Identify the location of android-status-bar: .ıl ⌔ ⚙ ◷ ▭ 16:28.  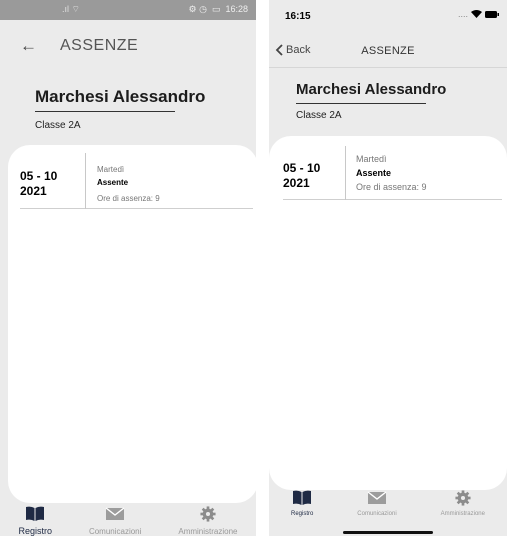
(128, 10).